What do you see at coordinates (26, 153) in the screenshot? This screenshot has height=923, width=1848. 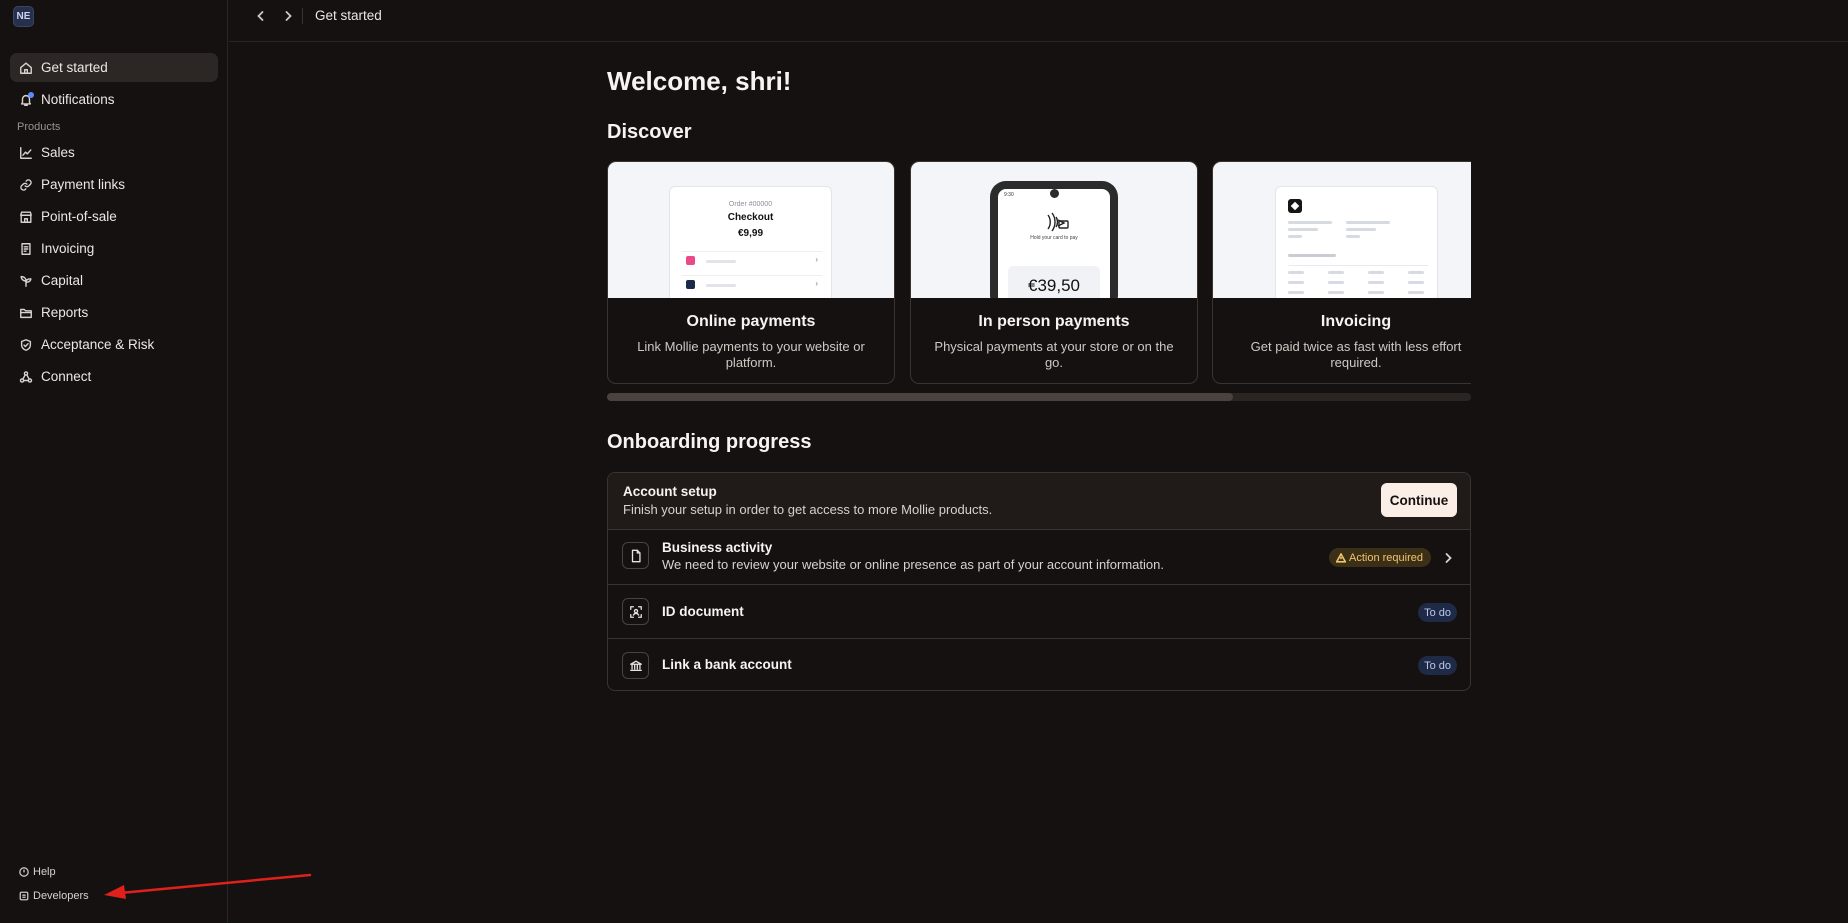 I see `chart-line-icon` at bounding box center [26, 153].